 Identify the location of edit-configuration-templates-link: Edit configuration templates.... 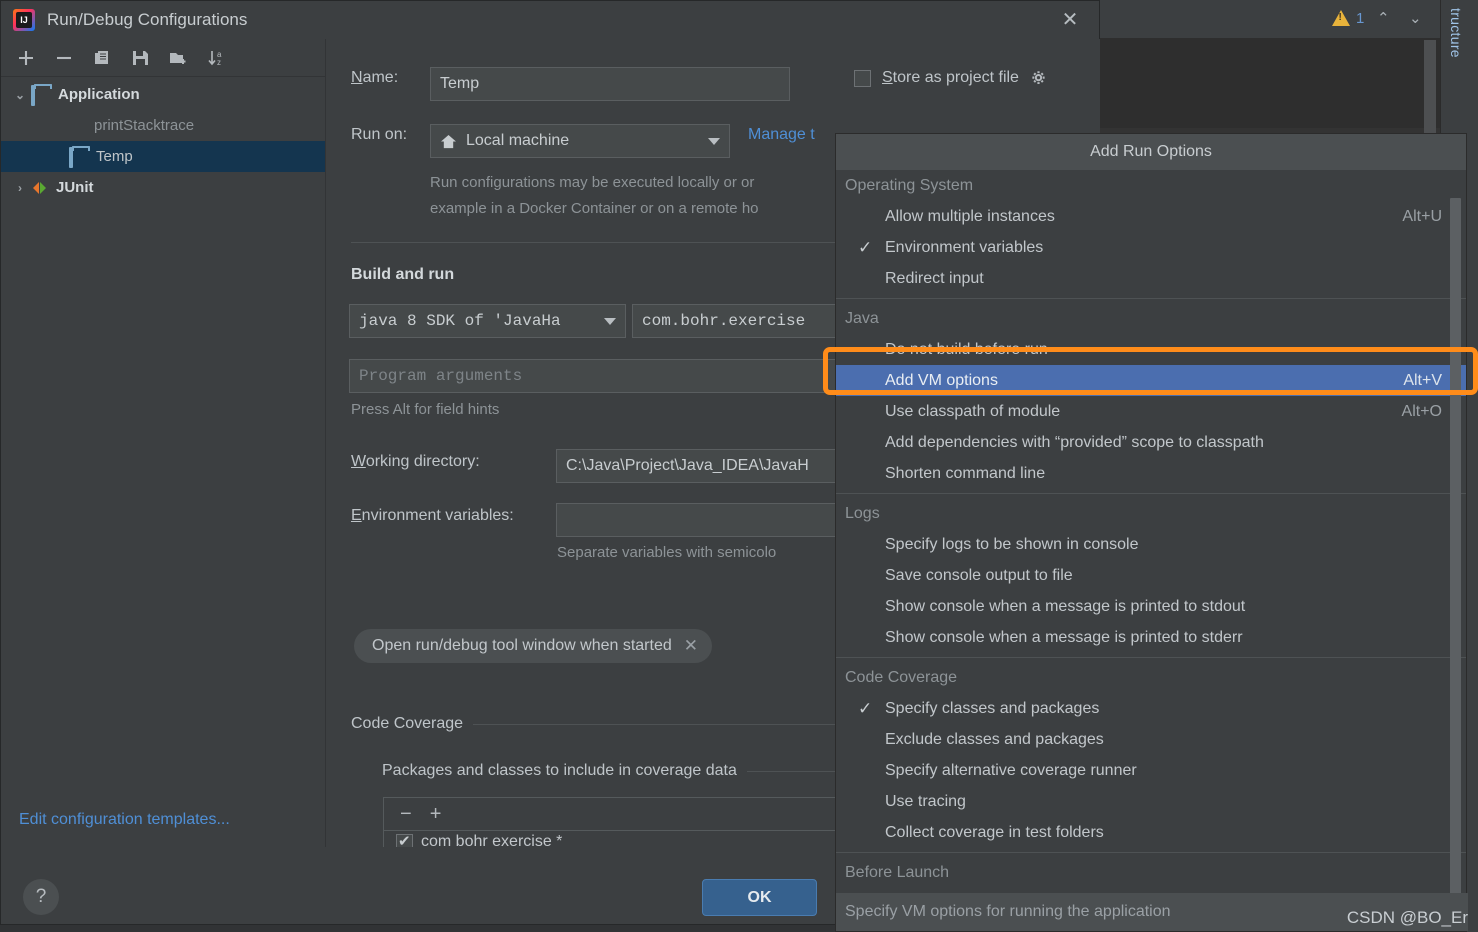
(124, 820).